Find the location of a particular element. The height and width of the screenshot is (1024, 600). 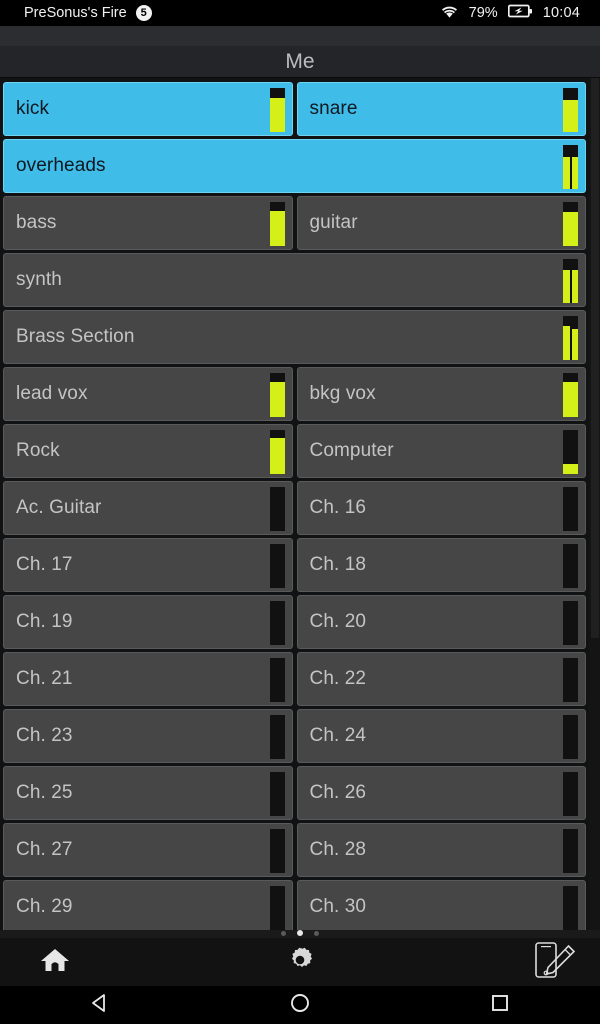

channel-strip: Brass Section is located at coordinates (294, 337).